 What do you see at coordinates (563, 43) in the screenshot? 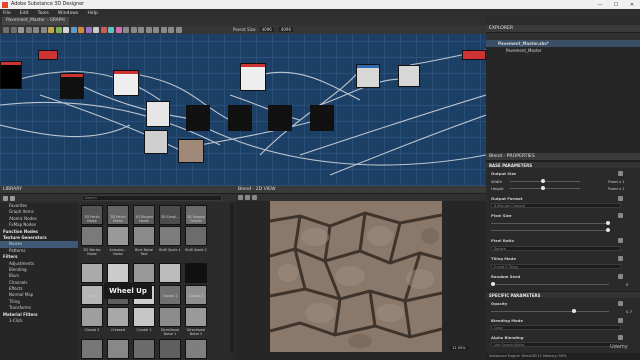
I see `explorer-package: Pavement_Master.sbs*` at bounding box center [563, 43].